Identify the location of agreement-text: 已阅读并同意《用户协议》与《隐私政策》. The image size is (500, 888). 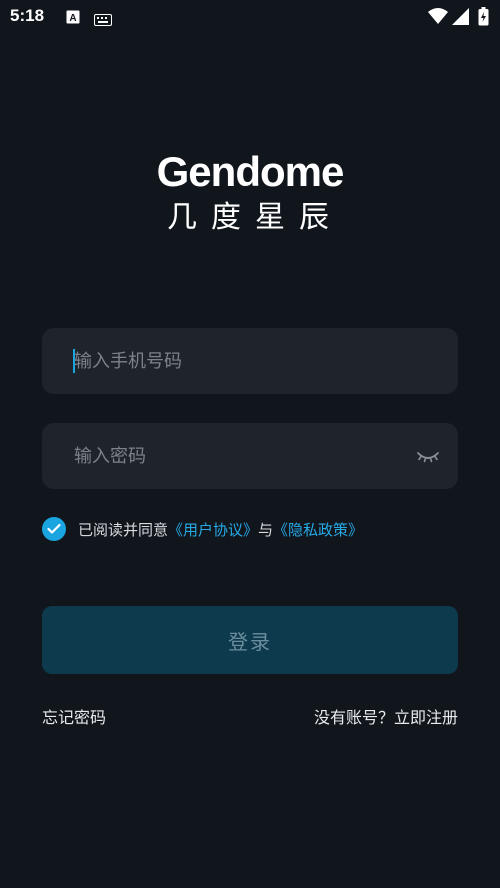
(220, 529).